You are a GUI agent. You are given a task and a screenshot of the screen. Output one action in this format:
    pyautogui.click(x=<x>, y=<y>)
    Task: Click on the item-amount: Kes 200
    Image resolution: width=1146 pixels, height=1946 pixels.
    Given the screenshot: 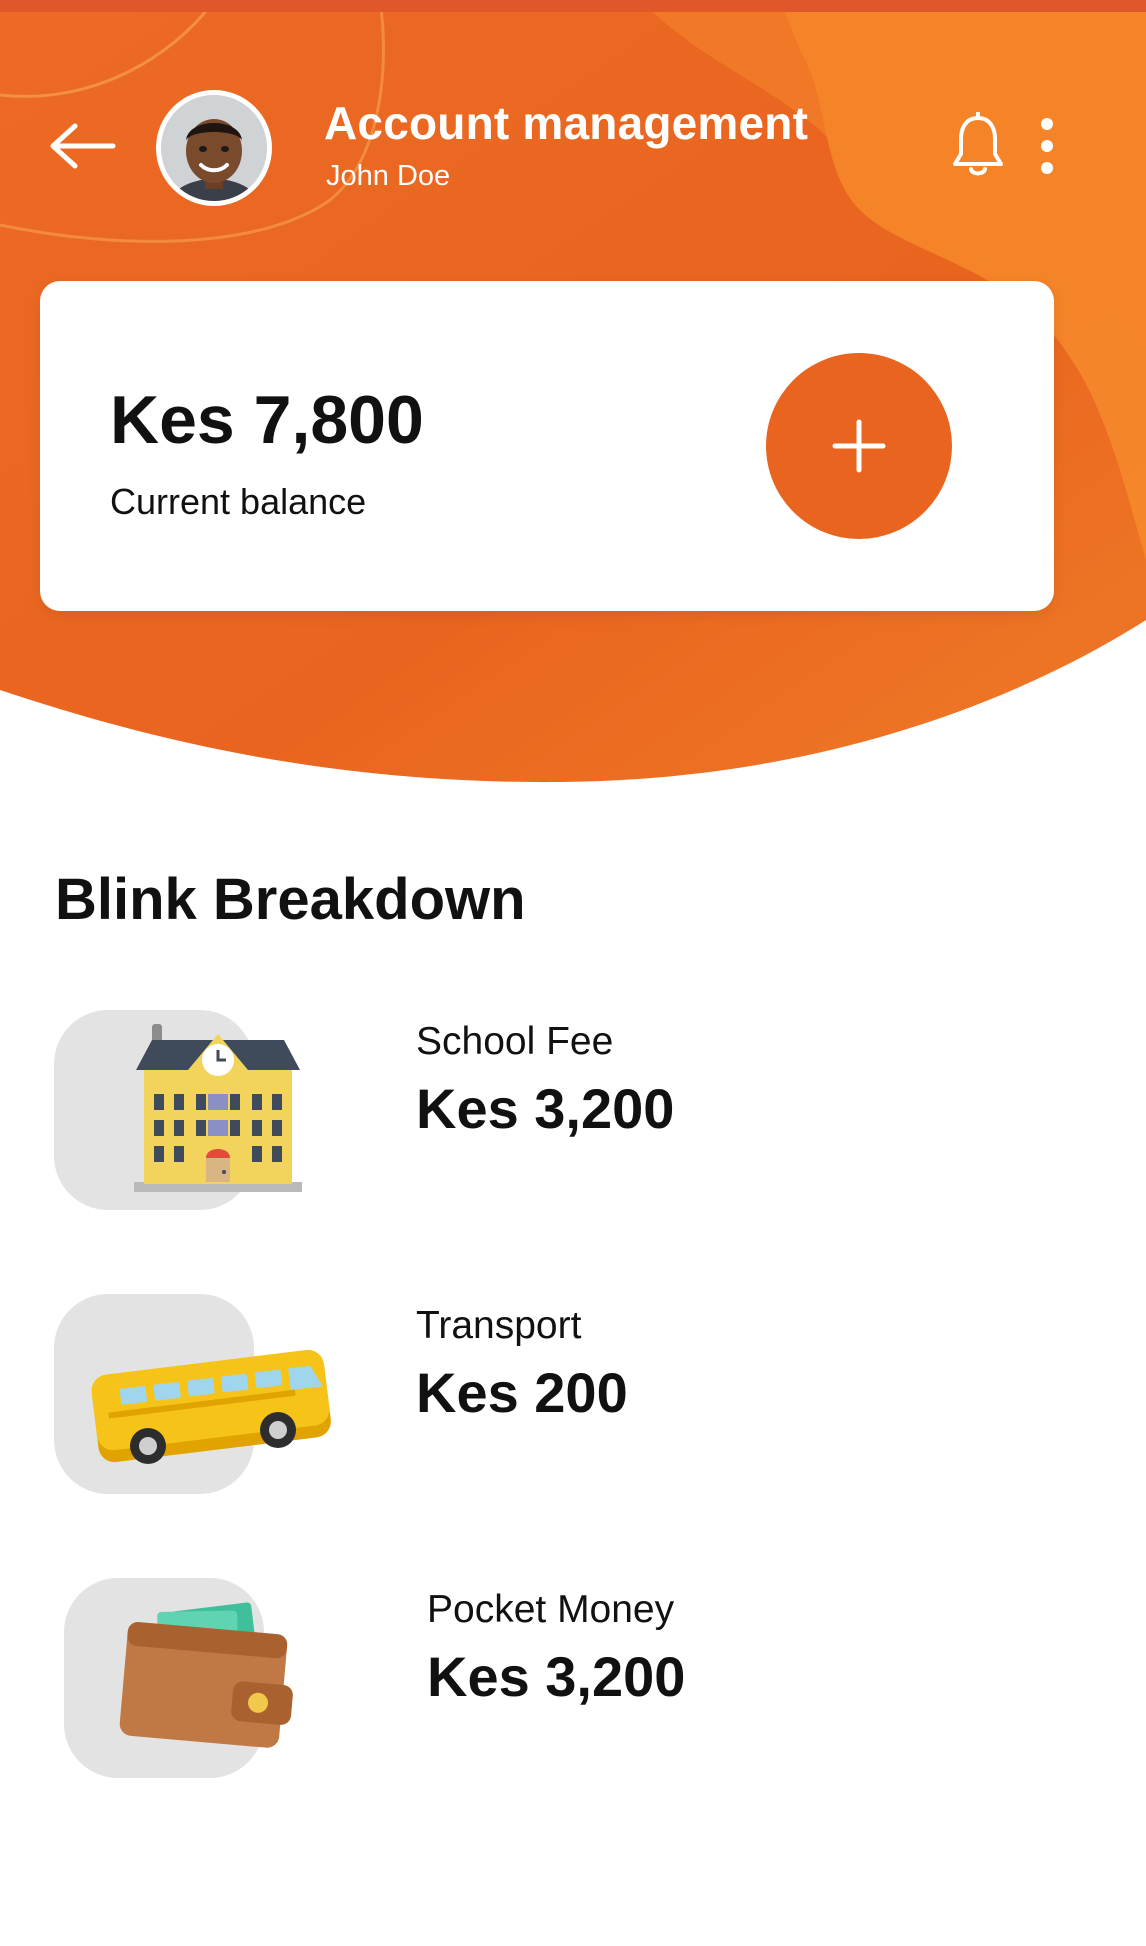 What is the action you would take?
    pyautogui.click(x=522, y=1392)
    